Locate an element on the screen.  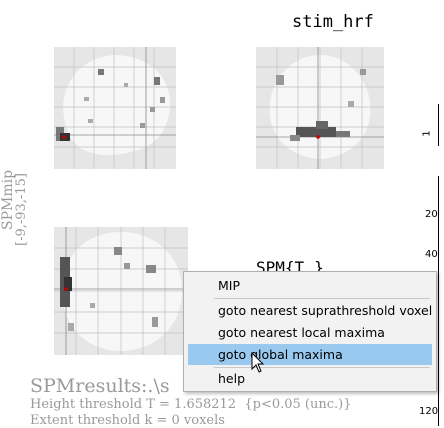
menu-item-nearest-suprathreshold: goto nearest suprathreshold voxel is located at coordinates (310, 310).